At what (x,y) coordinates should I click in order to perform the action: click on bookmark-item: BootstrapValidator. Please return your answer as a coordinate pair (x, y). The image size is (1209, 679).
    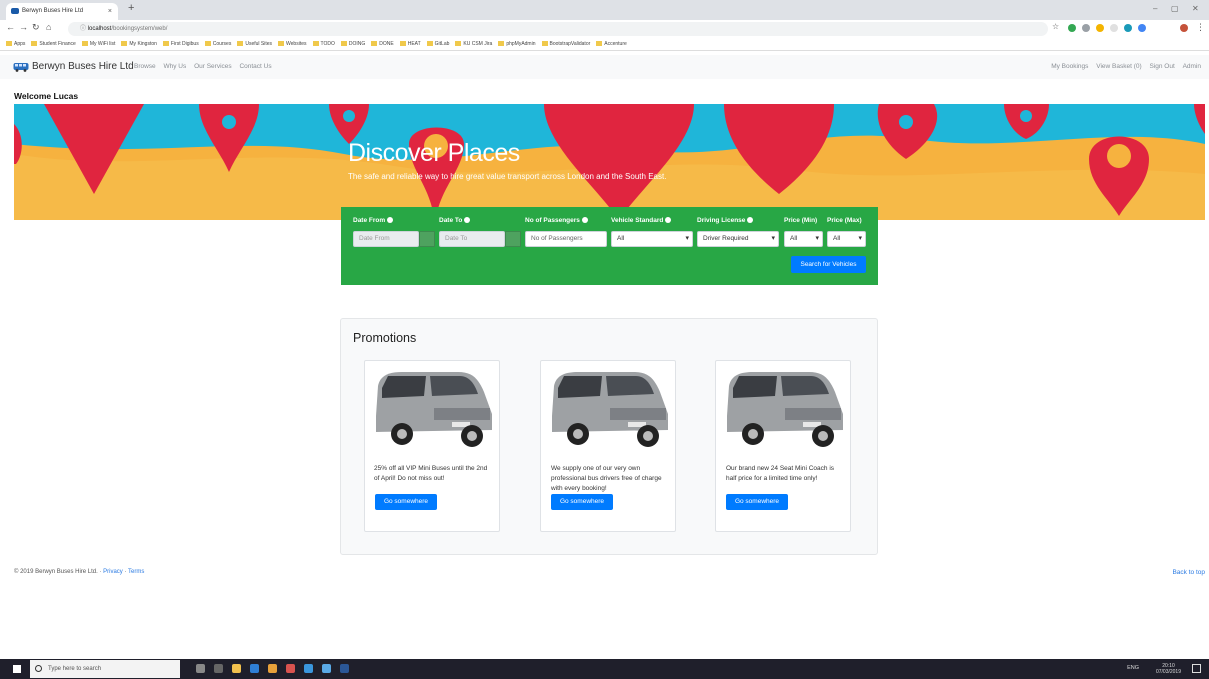
    Looking at the image, I should click on (566, 44).